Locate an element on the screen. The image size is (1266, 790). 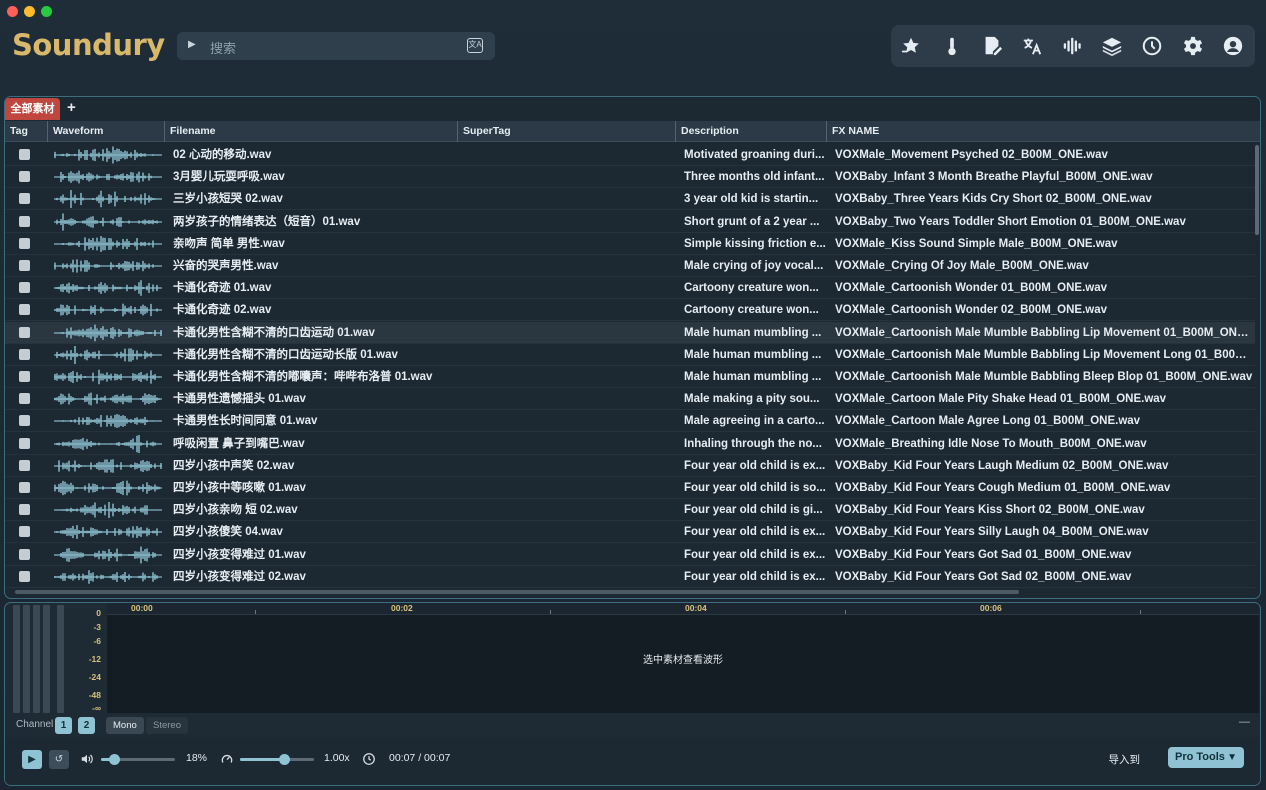
column-description: Description is located at coordinates (750, 131).